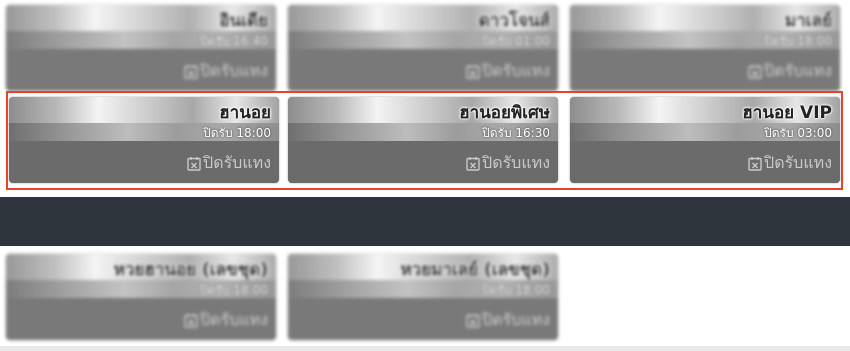 The image size is (850, 351). What do you see at coordinates (190, 270) in the screenshot?
I see `card-title: หวยฮานอย (เลขชุด)` at bounding box center [190, 270].